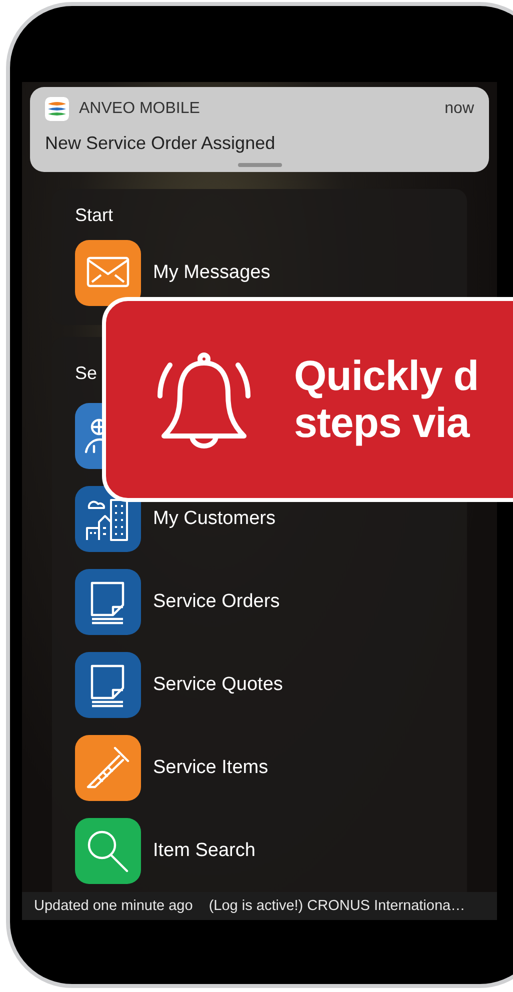 The width and height of the screenshot is (513, 992). I want to click on notification-time: now, so click(459, 109).